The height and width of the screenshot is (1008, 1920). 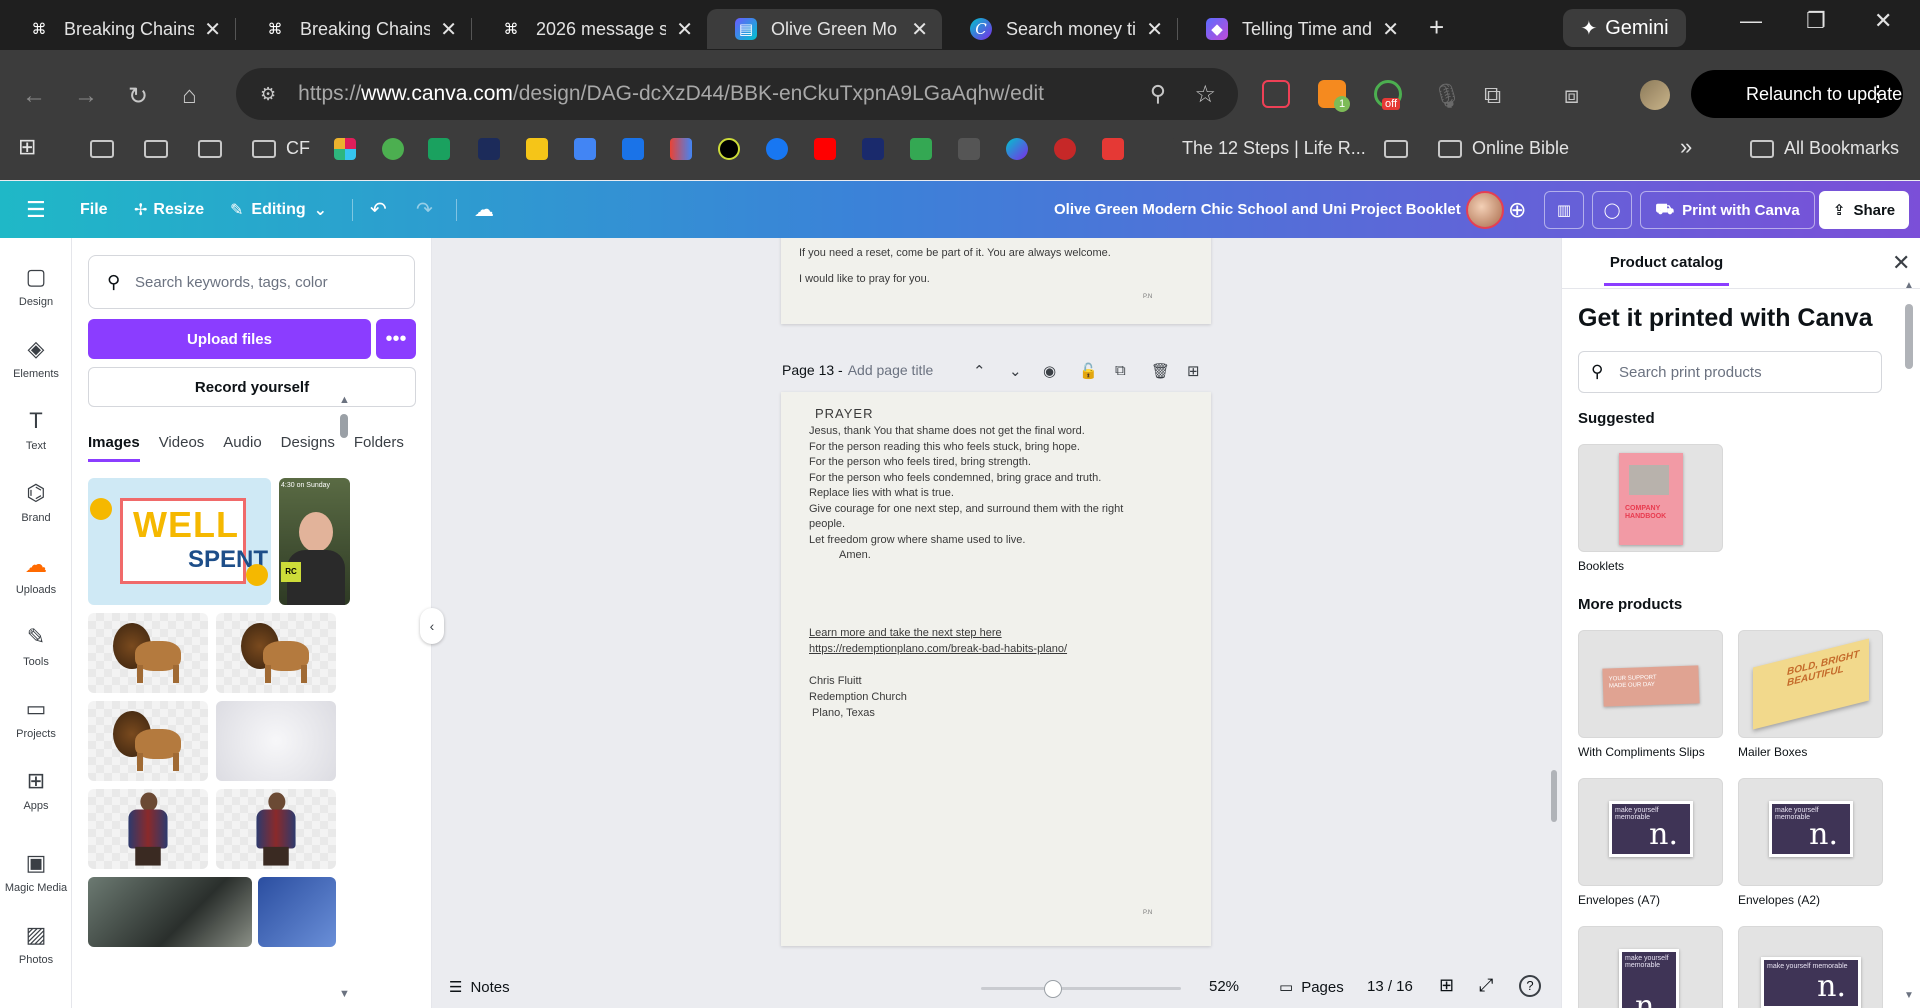 I want to click on notes-button: ☰ Notes, so click(x=479, y=987).